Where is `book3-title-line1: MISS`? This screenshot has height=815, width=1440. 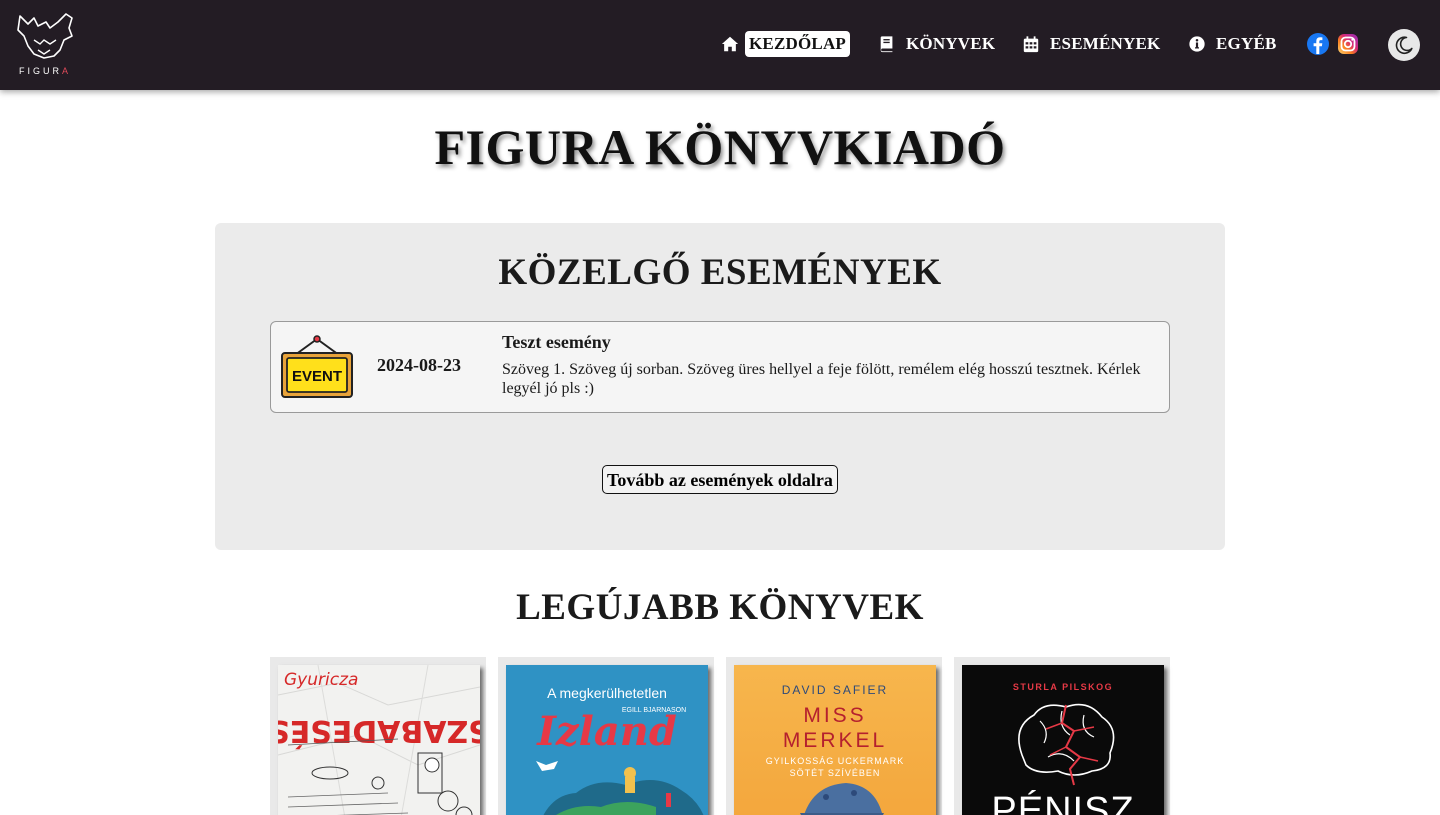
book3-title-line1: MISS is located at coordinates (834, 715).